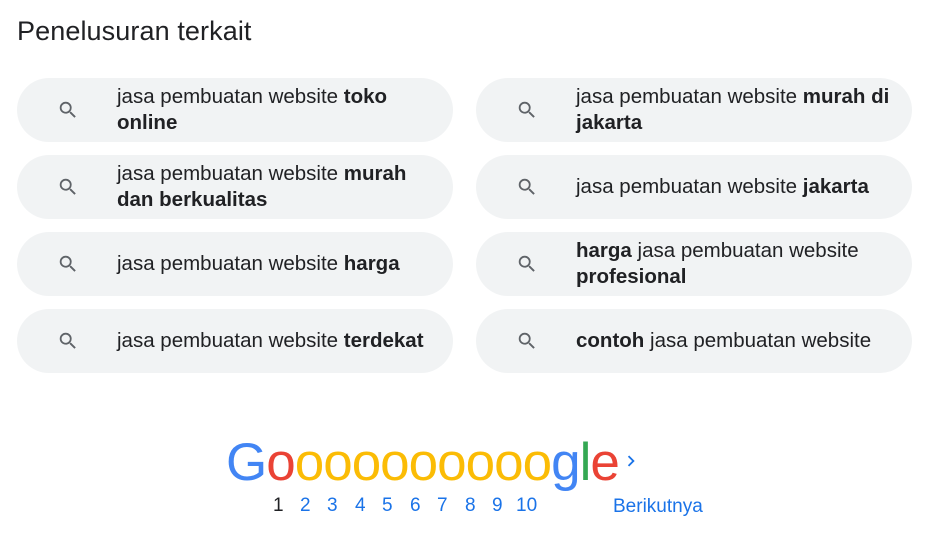  I want to click on related-search-text: jasa pembuatan website jakarta, so click(734, 187).